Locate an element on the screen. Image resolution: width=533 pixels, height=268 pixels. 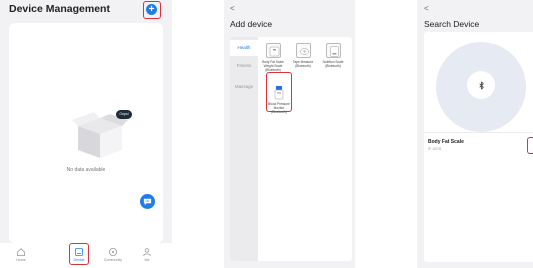
support-chat-button is located at coordinates (147, 201).